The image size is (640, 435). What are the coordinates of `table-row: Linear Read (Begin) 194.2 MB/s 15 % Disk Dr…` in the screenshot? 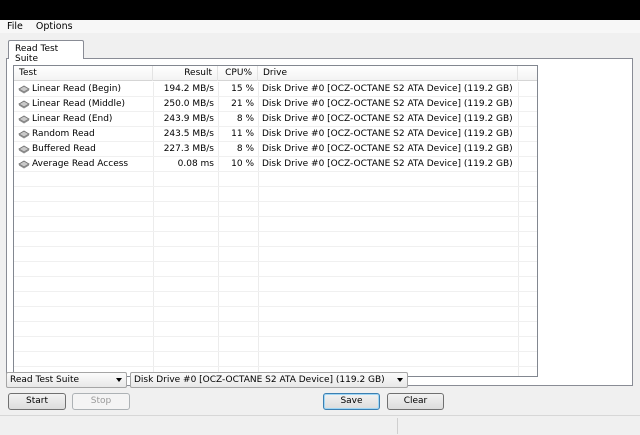 It's located at (275, 89).